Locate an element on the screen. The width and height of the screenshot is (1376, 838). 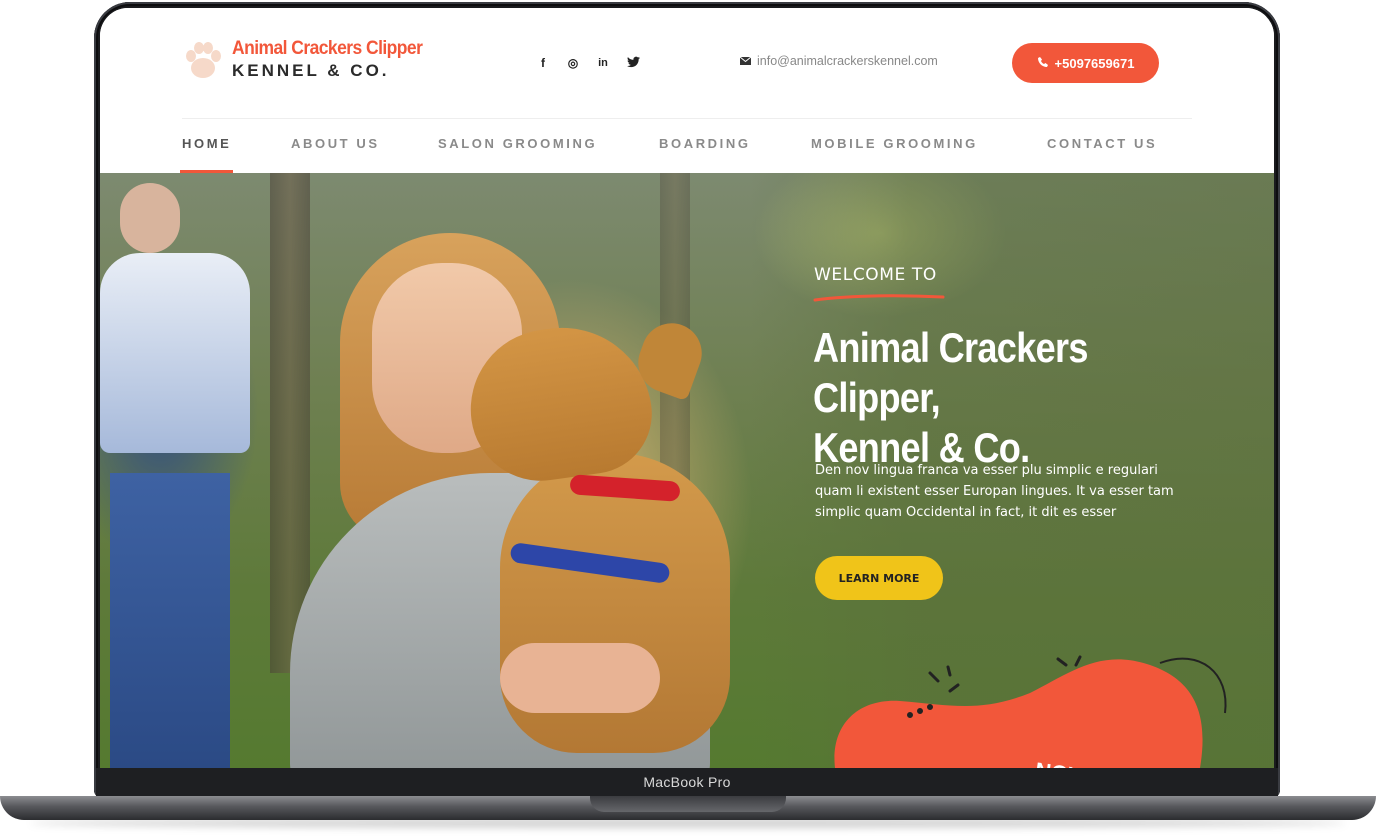
email-contact: info@animalcrackerskennel.com is located at coordinates (839, 61).